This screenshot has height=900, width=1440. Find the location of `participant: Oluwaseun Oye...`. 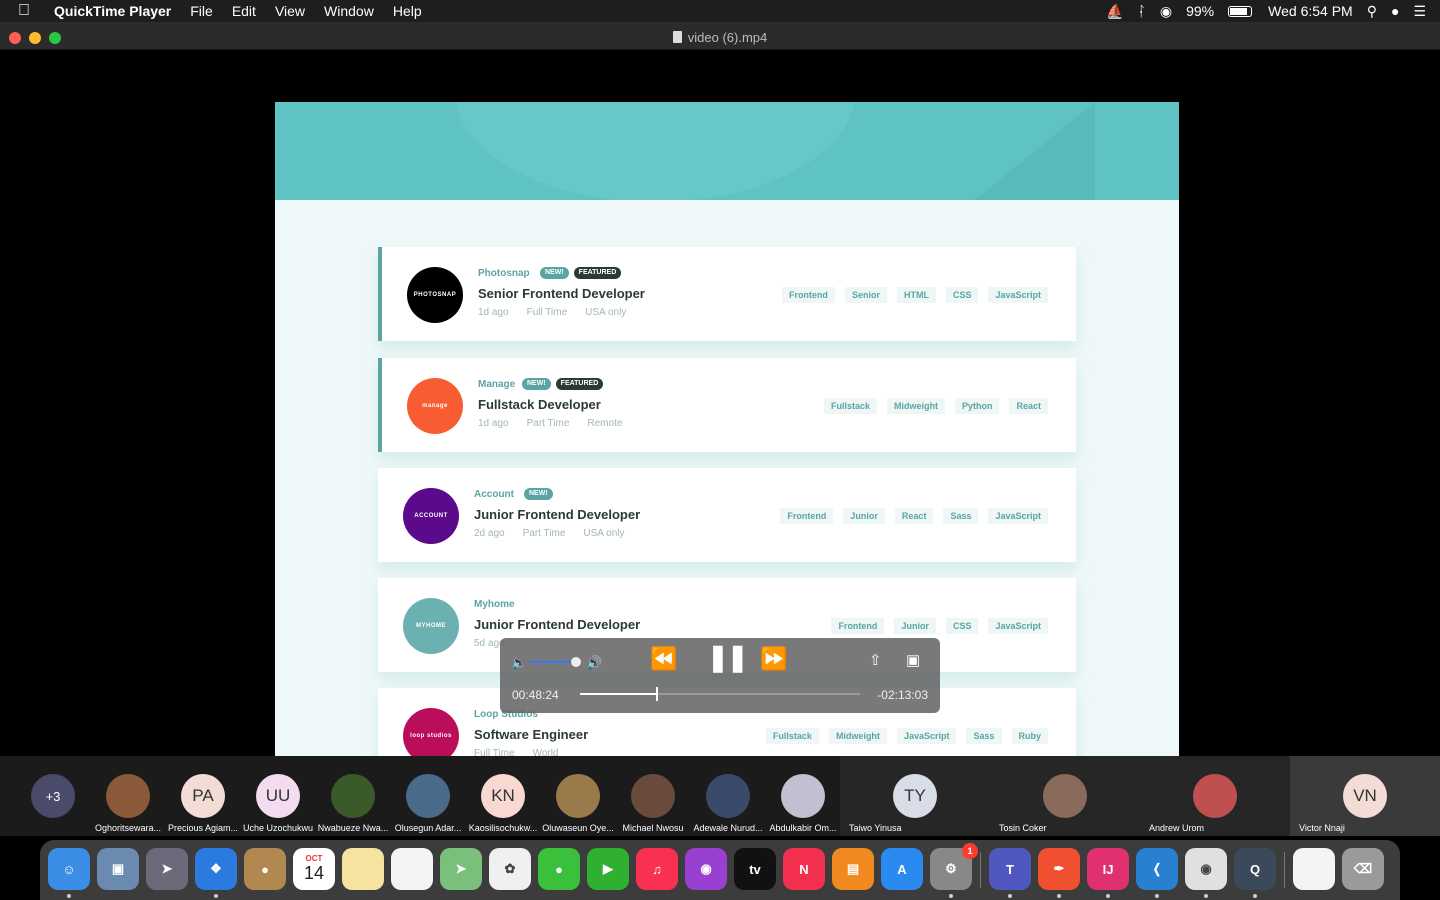

participant: Oluwaseun Oye... is located at coordinates (578, 796).